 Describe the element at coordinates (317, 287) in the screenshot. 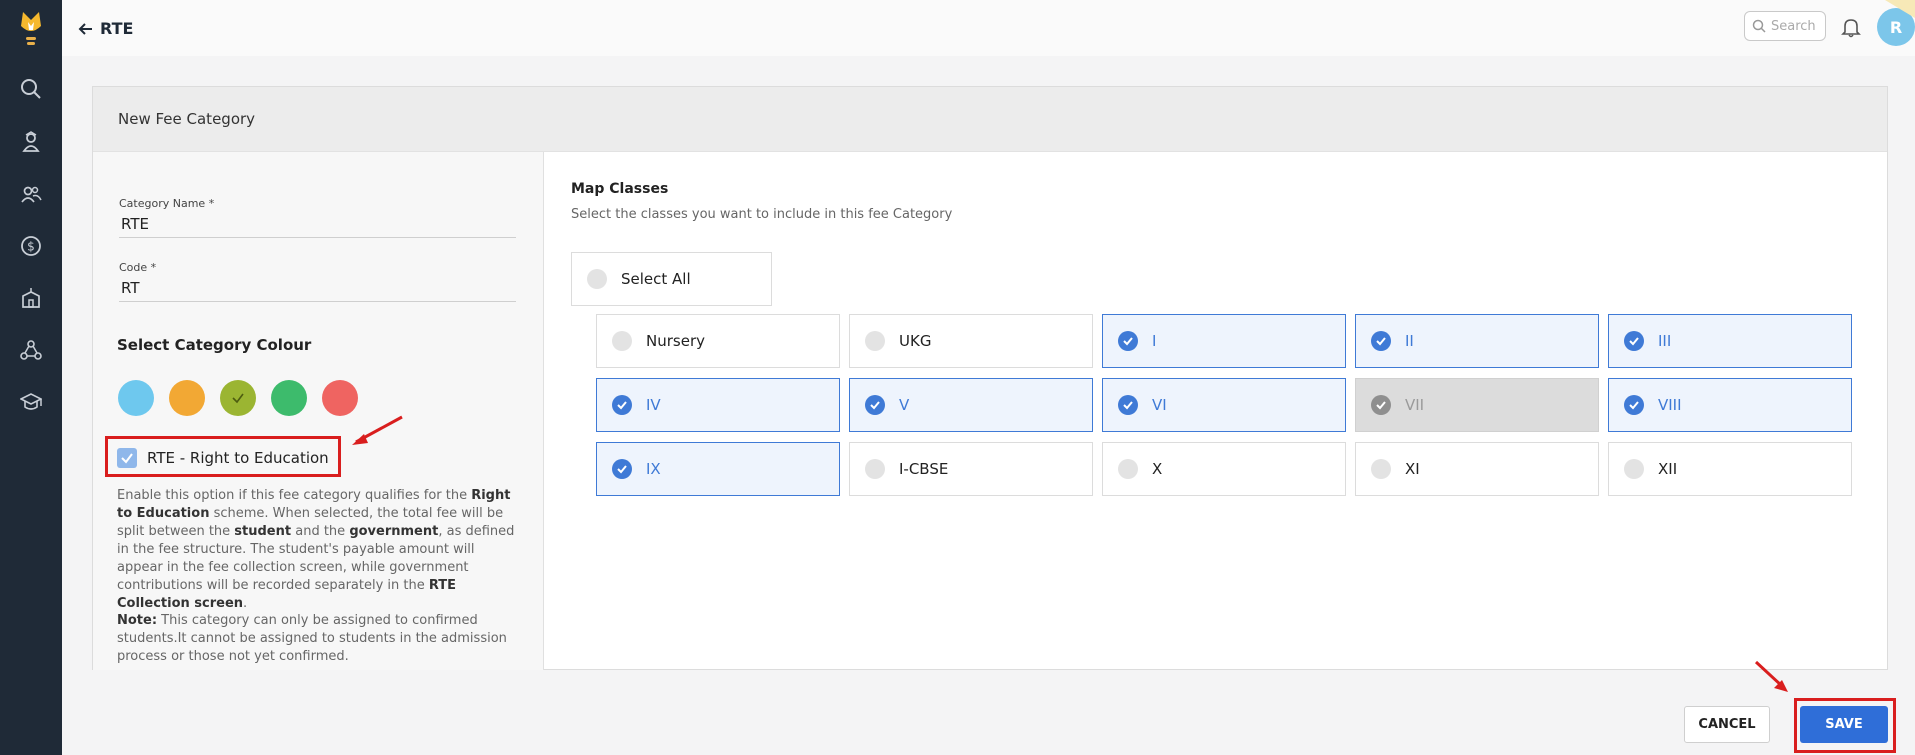

I see `code-input` at that location.